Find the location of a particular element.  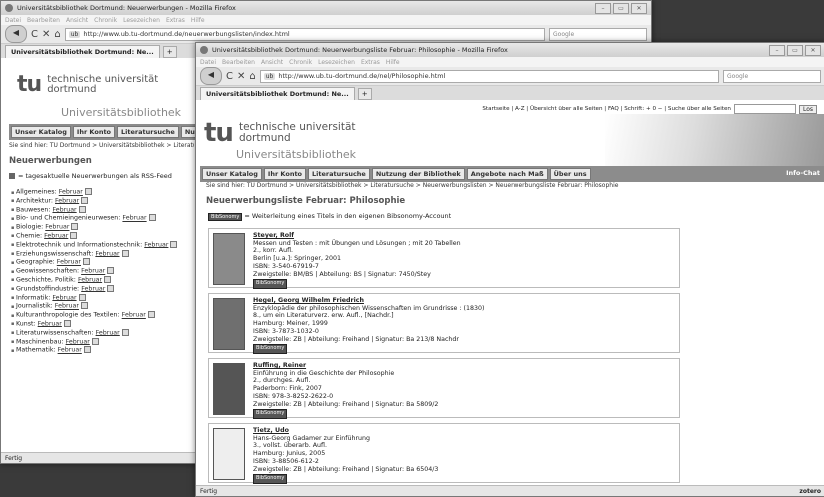

tu-logo: tu technische universität dortmund is located at coordinates (280, 133).